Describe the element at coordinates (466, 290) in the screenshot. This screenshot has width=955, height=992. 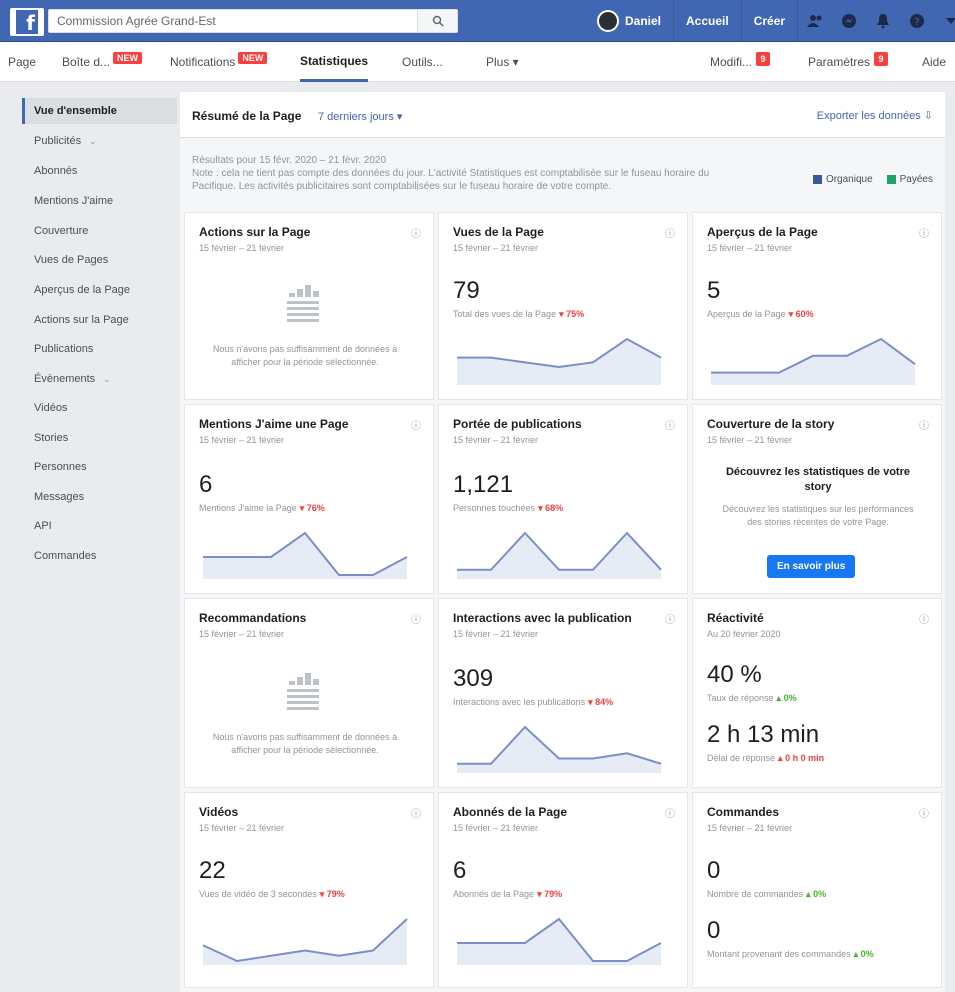
I see `metric-value: 79` at that location.